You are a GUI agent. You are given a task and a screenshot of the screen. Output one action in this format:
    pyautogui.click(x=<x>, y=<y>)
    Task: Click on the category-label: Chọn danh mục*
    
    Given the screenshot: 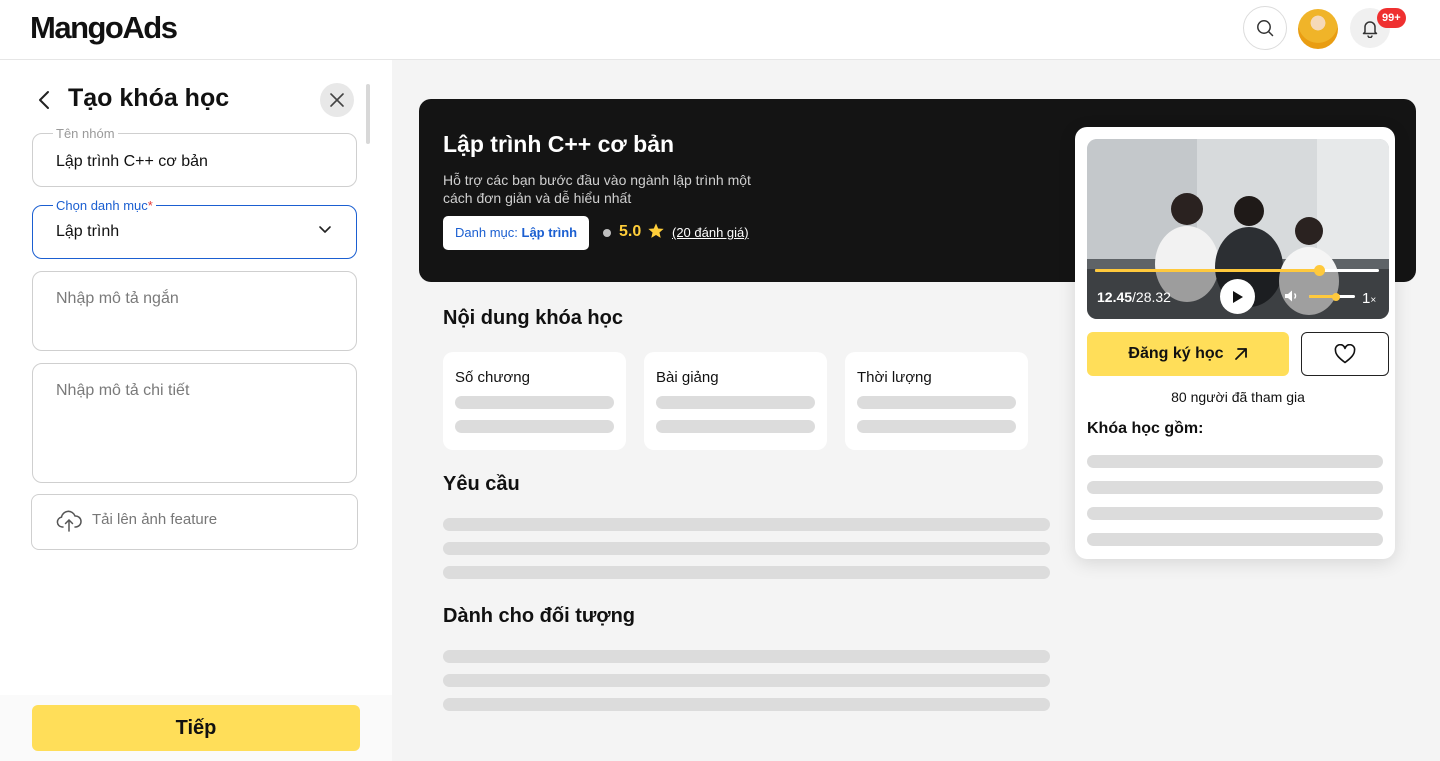 What is the action you would take?
    pyautogui.click(x=104, y=206)
    